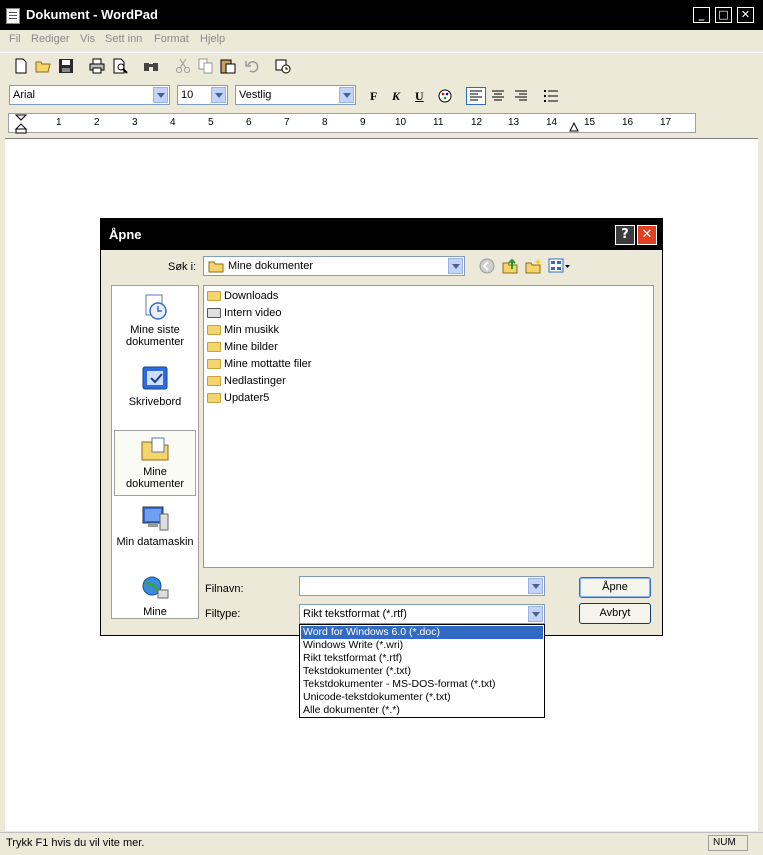  I want to click on align-right-icon, so click(521, 96).